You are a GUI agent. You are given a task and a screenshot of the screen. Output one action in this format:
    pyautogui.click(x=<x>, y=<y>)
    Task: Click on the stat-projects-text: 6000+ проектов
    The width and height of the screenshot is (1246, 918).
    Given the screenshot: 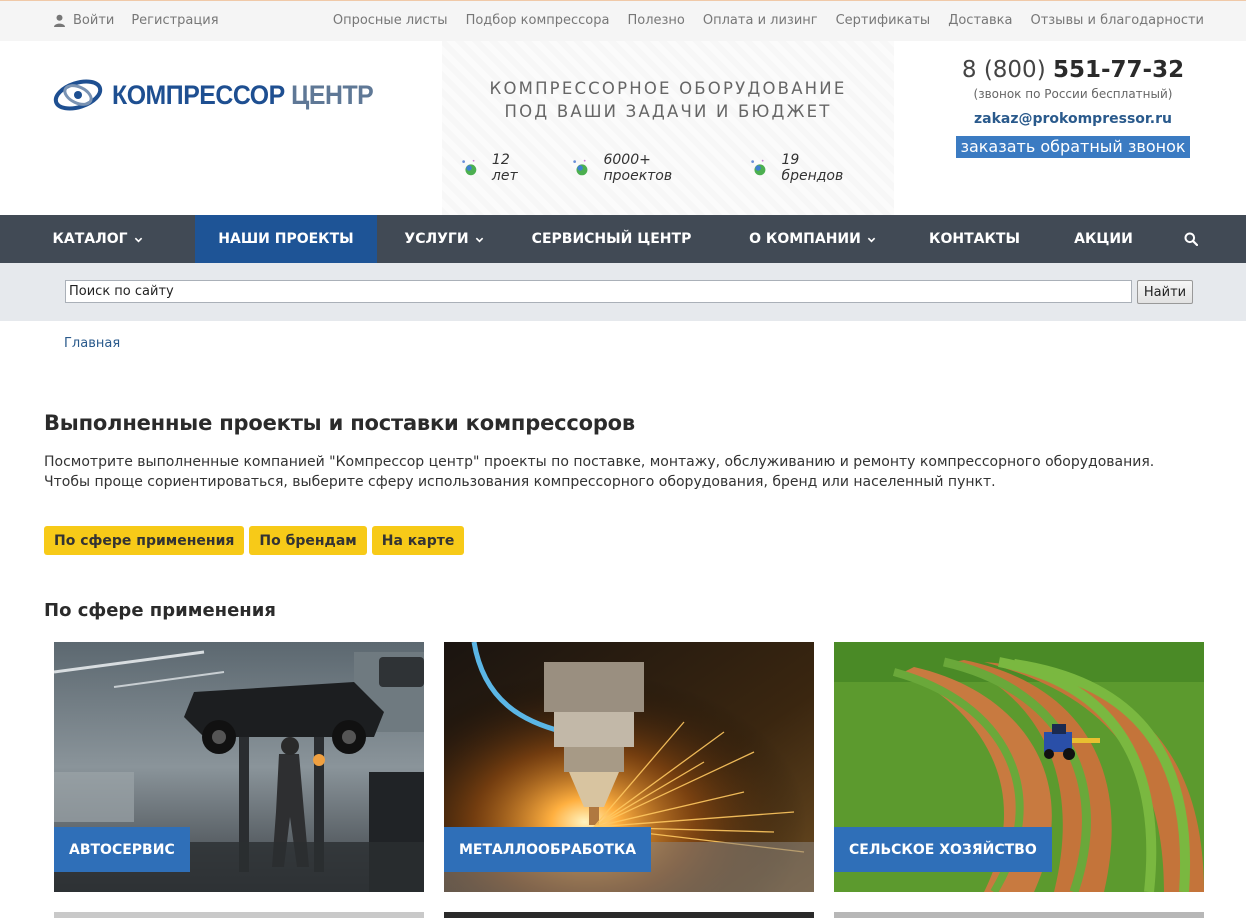 What is the action you would take?
    pyautogui.click(x=638, y=168)
    